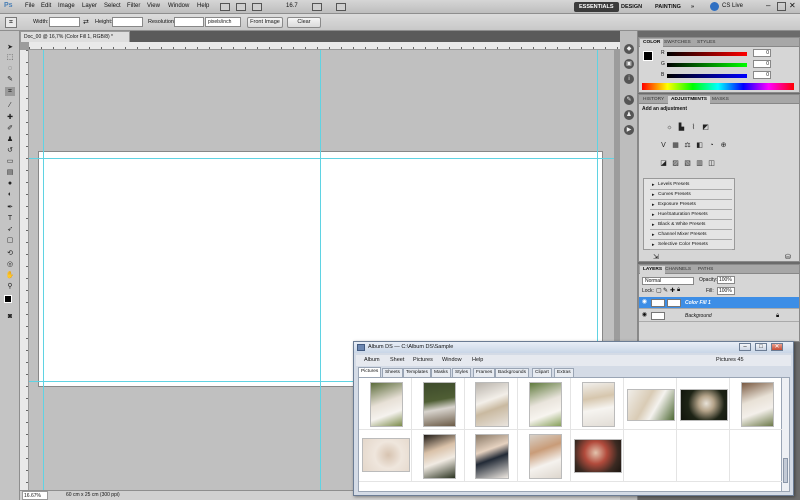 This screenshot has width=800, height=500. Describe the element at coordinates (675, 145) in the screenshot. I see `hue-saturation-icon: ▦` at that location.